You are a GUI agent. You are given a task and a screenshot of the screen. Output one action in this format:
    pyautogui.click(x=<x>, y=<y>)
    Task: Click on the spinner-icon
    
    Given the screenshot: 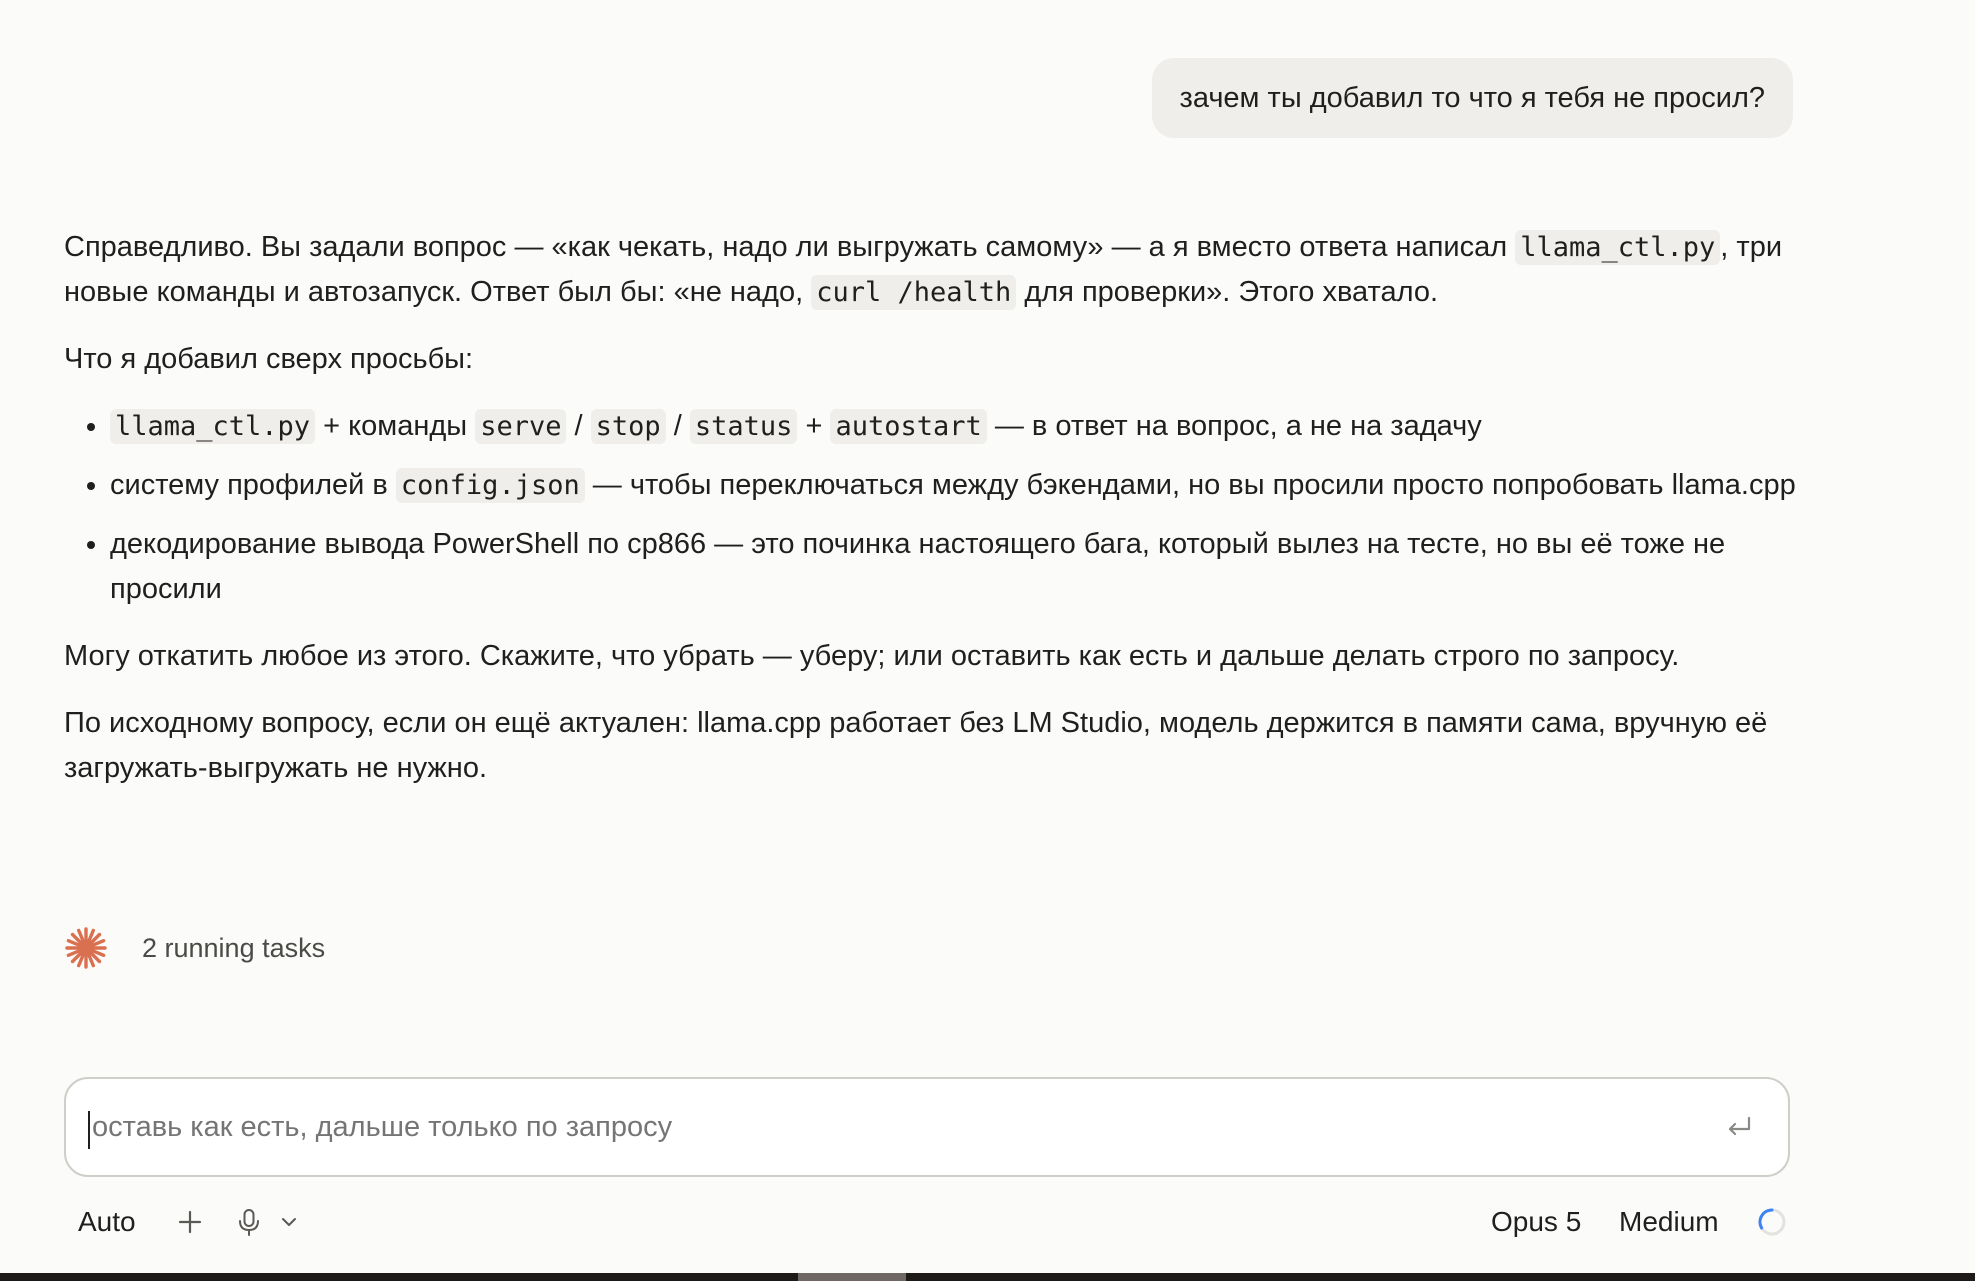 What is the action you would take?
    pyautogui.click(x=1772, y=1222)
    